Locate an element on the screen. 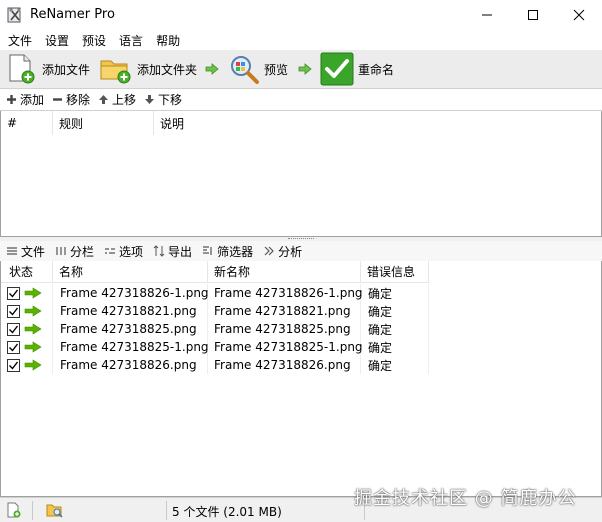 The image size is (602, 522). files-col-error: 错误信息 is located at coordinates (395, 272).